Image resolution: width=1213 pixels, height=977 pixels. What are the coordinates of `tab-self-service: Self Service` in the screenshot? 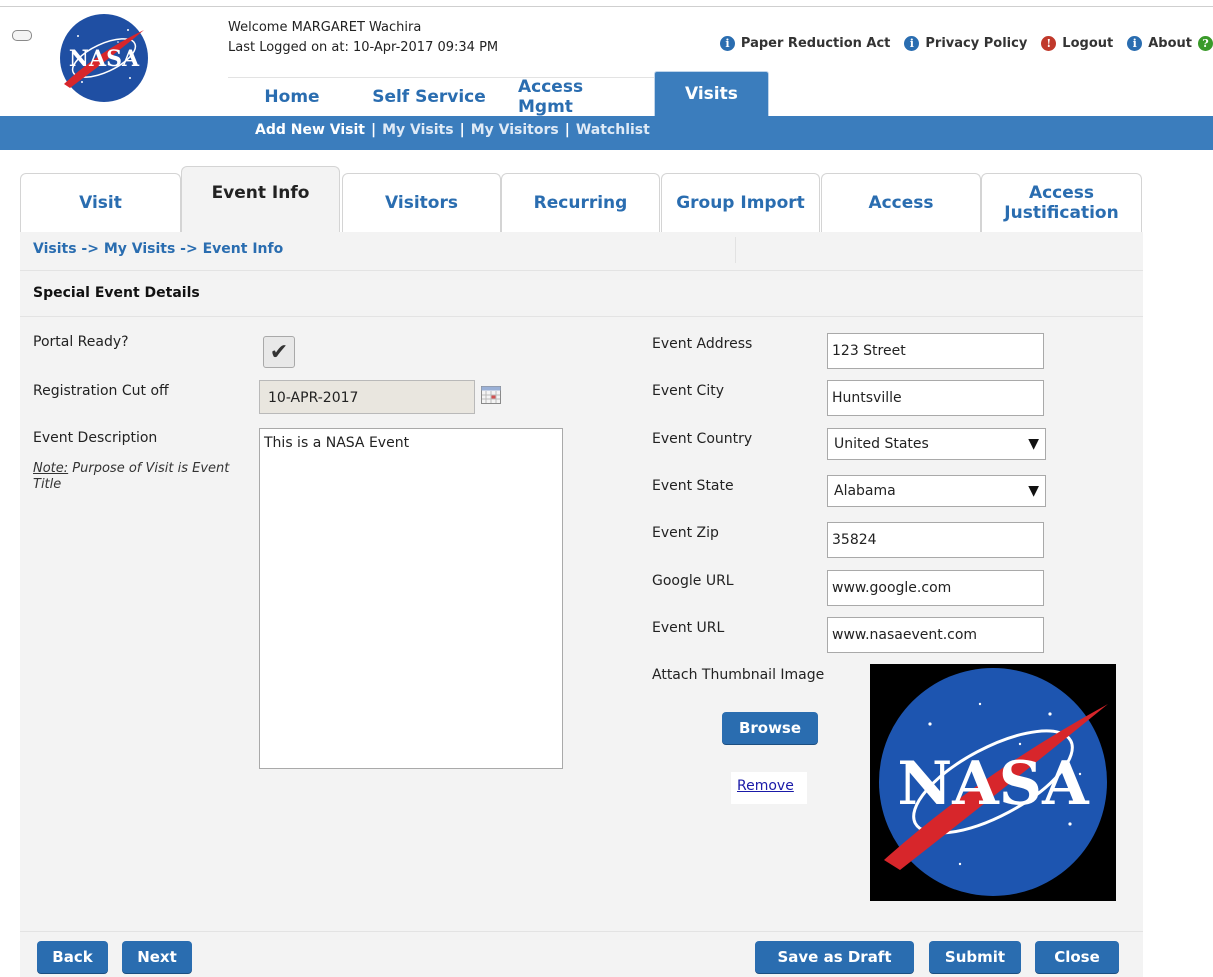 It's located at (429, 96).